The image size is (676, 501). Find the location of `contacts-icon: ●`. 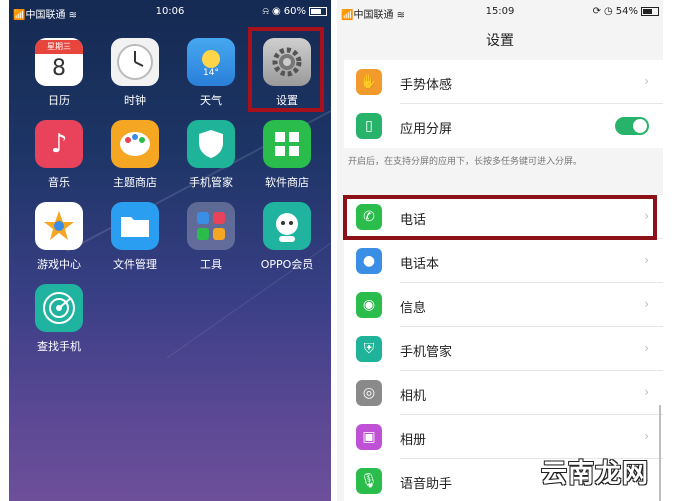

contacts-icon: ● is located at coordinates (369, 261).